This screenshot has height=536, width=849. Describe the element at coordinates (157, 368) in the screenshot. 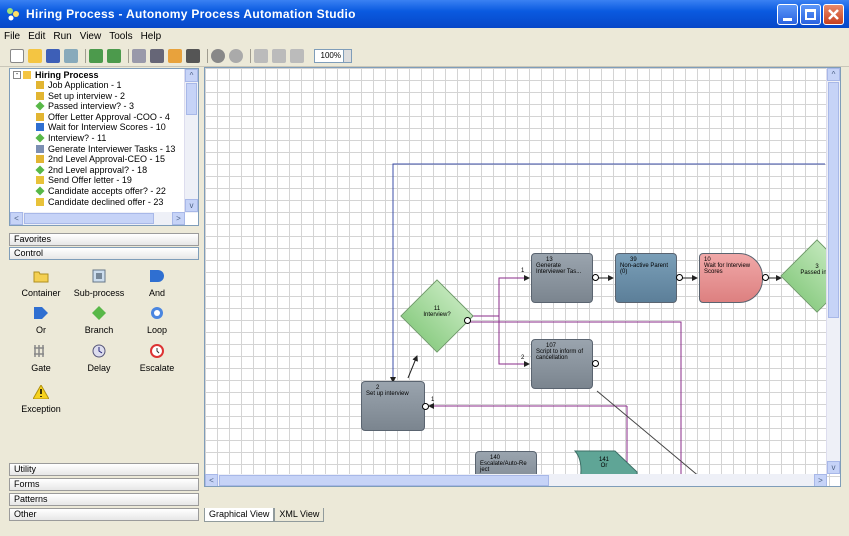

I see `palette-label: Escalate` at that location.